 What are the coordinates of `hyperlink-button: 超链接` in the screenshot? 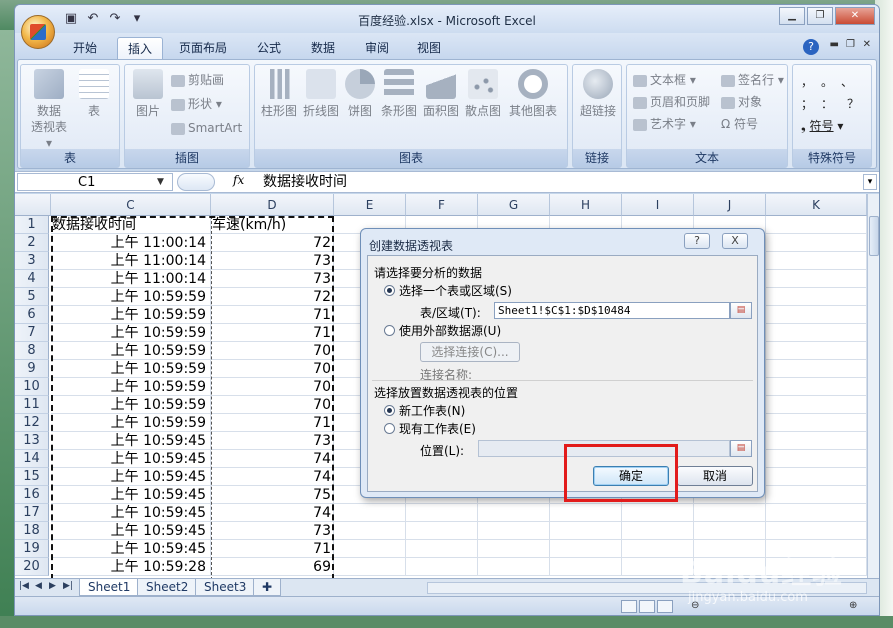 It's located at (598, 94).